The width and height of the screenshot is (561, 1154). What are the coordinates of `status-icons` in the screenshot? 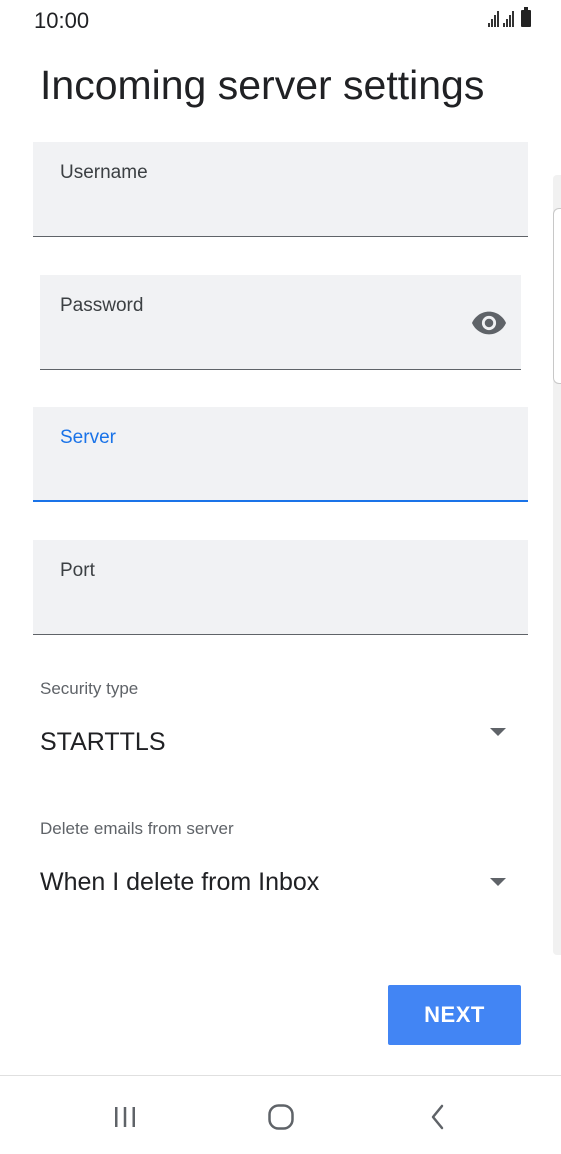 It's located at (509, 17).